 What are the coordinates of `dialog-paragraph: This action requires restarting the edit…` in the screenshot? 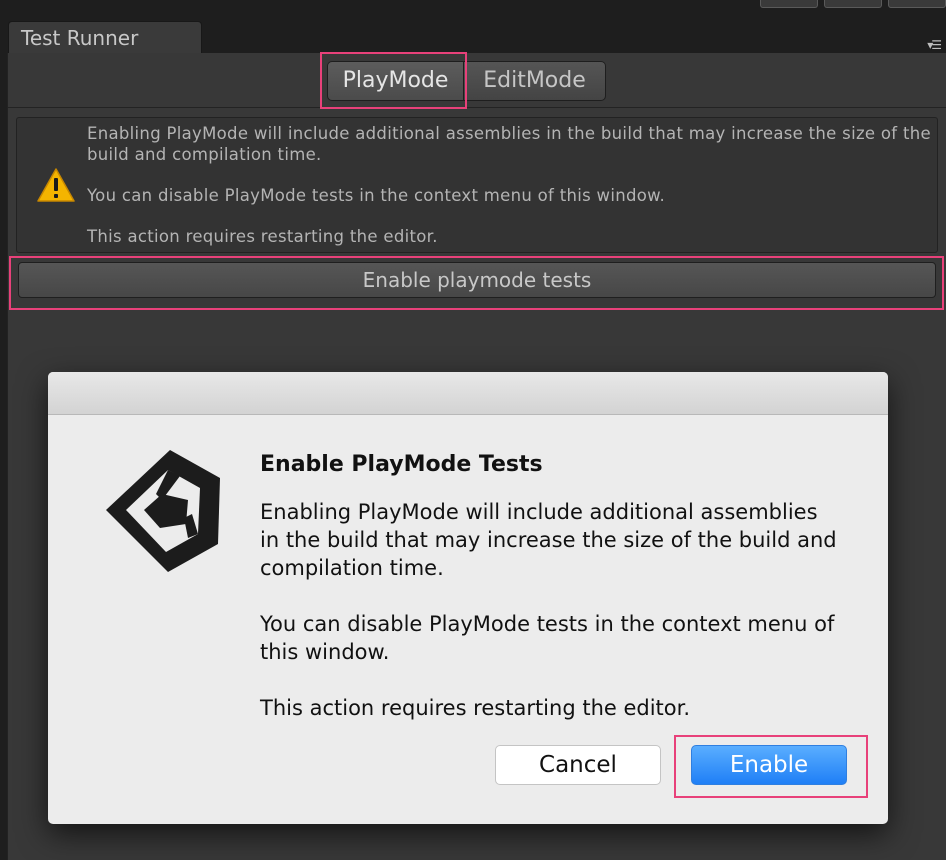 It's located at (475, 708).